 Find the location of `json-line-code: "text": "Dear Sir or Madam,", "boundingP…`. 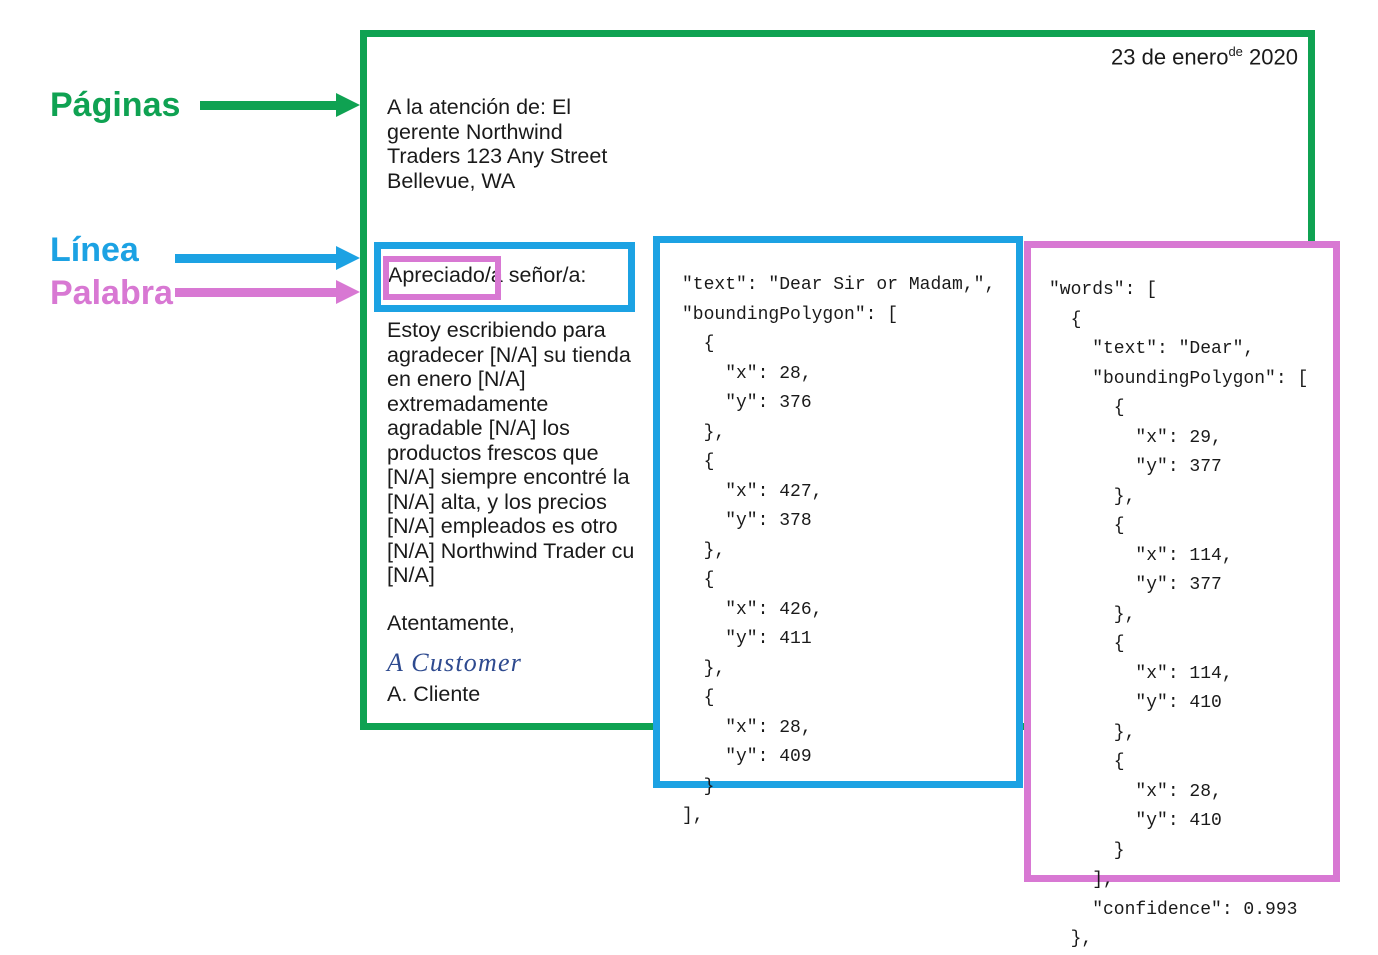

json-line-code: "text": "Dear Sir or Madam,", "boundingP… is located at coordinates (839, 550).